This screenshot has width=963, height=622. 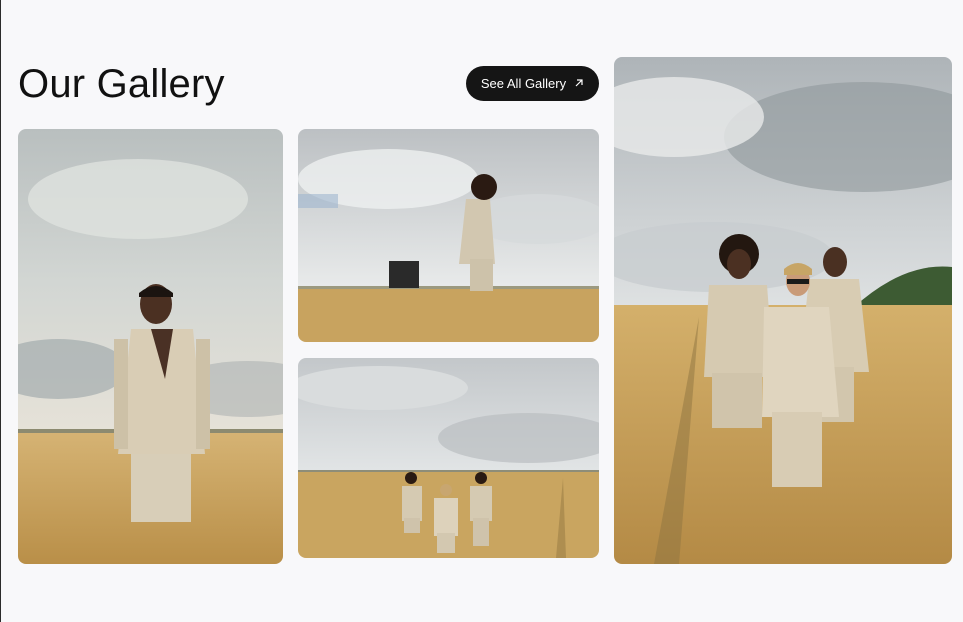 I want to click on arrow-up-right-icon, so click(x=579, y=83).